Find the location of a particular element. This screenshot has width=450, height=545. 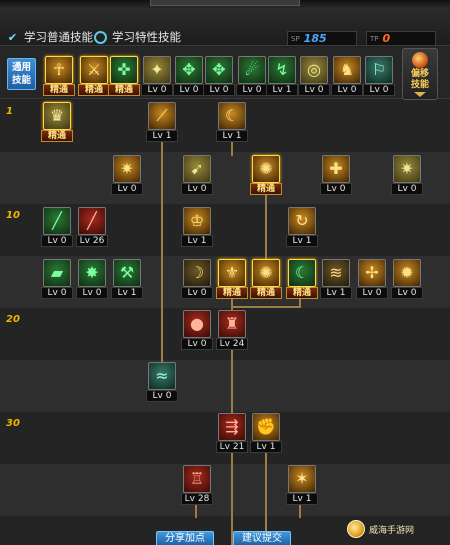

skill-slot: ☾ 精通 is located at coordinates (302, 279).